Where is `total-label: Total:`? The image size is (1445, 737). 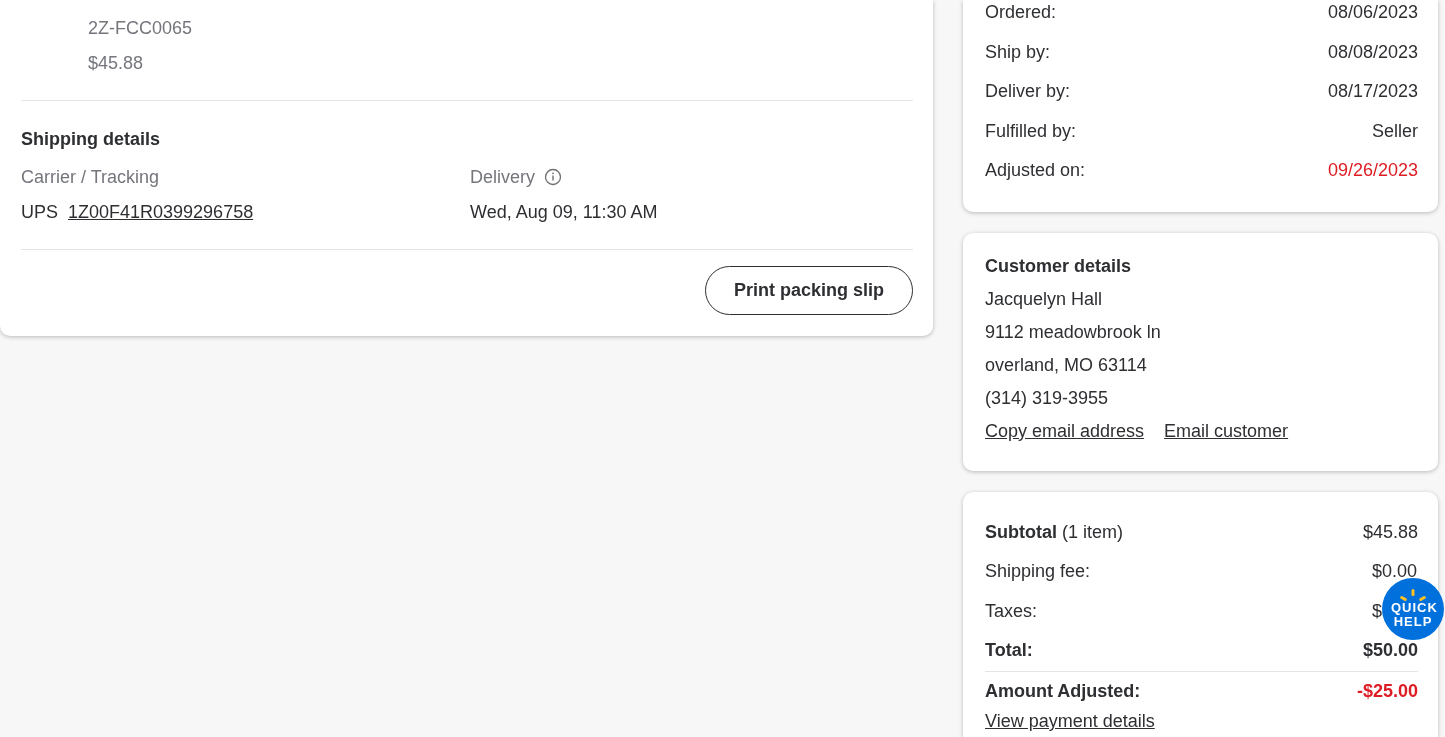 total-label: Total: is located at coordinates (1009, 651).